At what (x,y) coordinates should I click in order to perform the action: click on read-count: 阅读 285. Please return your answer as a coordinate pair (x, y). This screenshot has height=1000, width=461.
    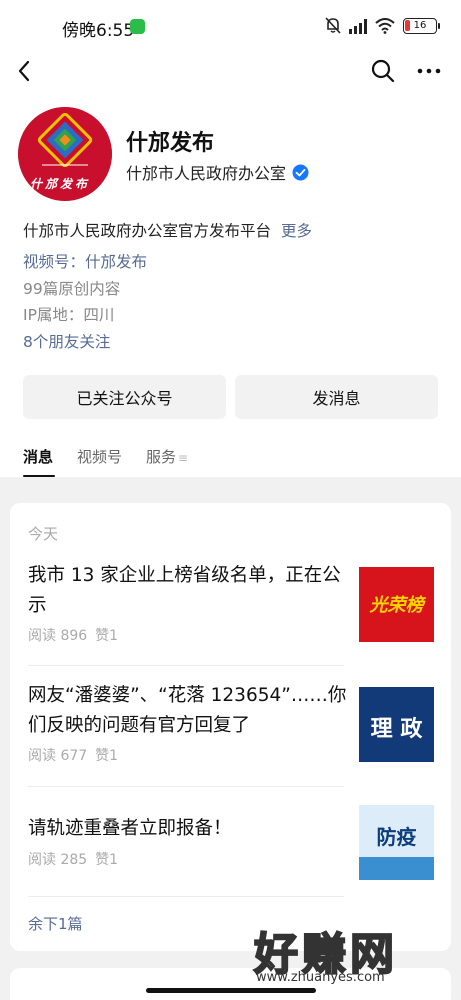
    Looking at the image, I should click on (58, 860).